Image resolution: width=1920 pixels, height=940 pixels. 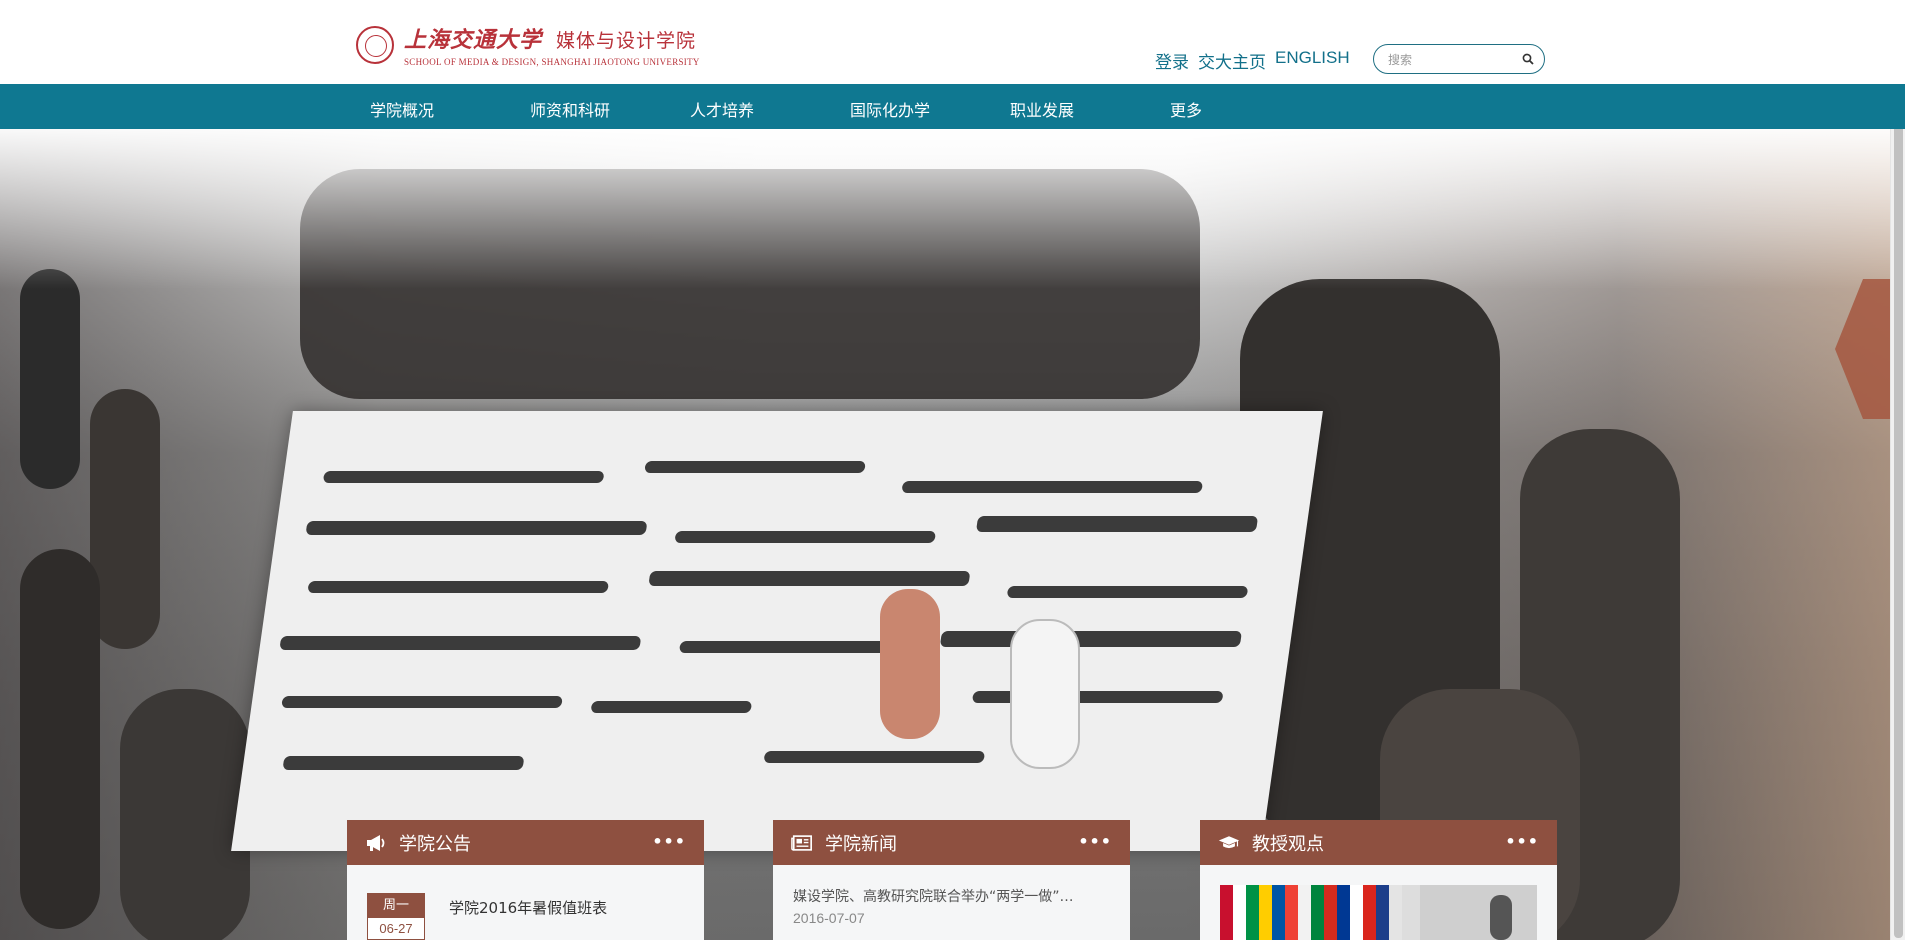 What do you see at coordinates (722, 109) in the screenshot?
I see `nav-item-education: 人才培养` at bounding box center [722, 109].